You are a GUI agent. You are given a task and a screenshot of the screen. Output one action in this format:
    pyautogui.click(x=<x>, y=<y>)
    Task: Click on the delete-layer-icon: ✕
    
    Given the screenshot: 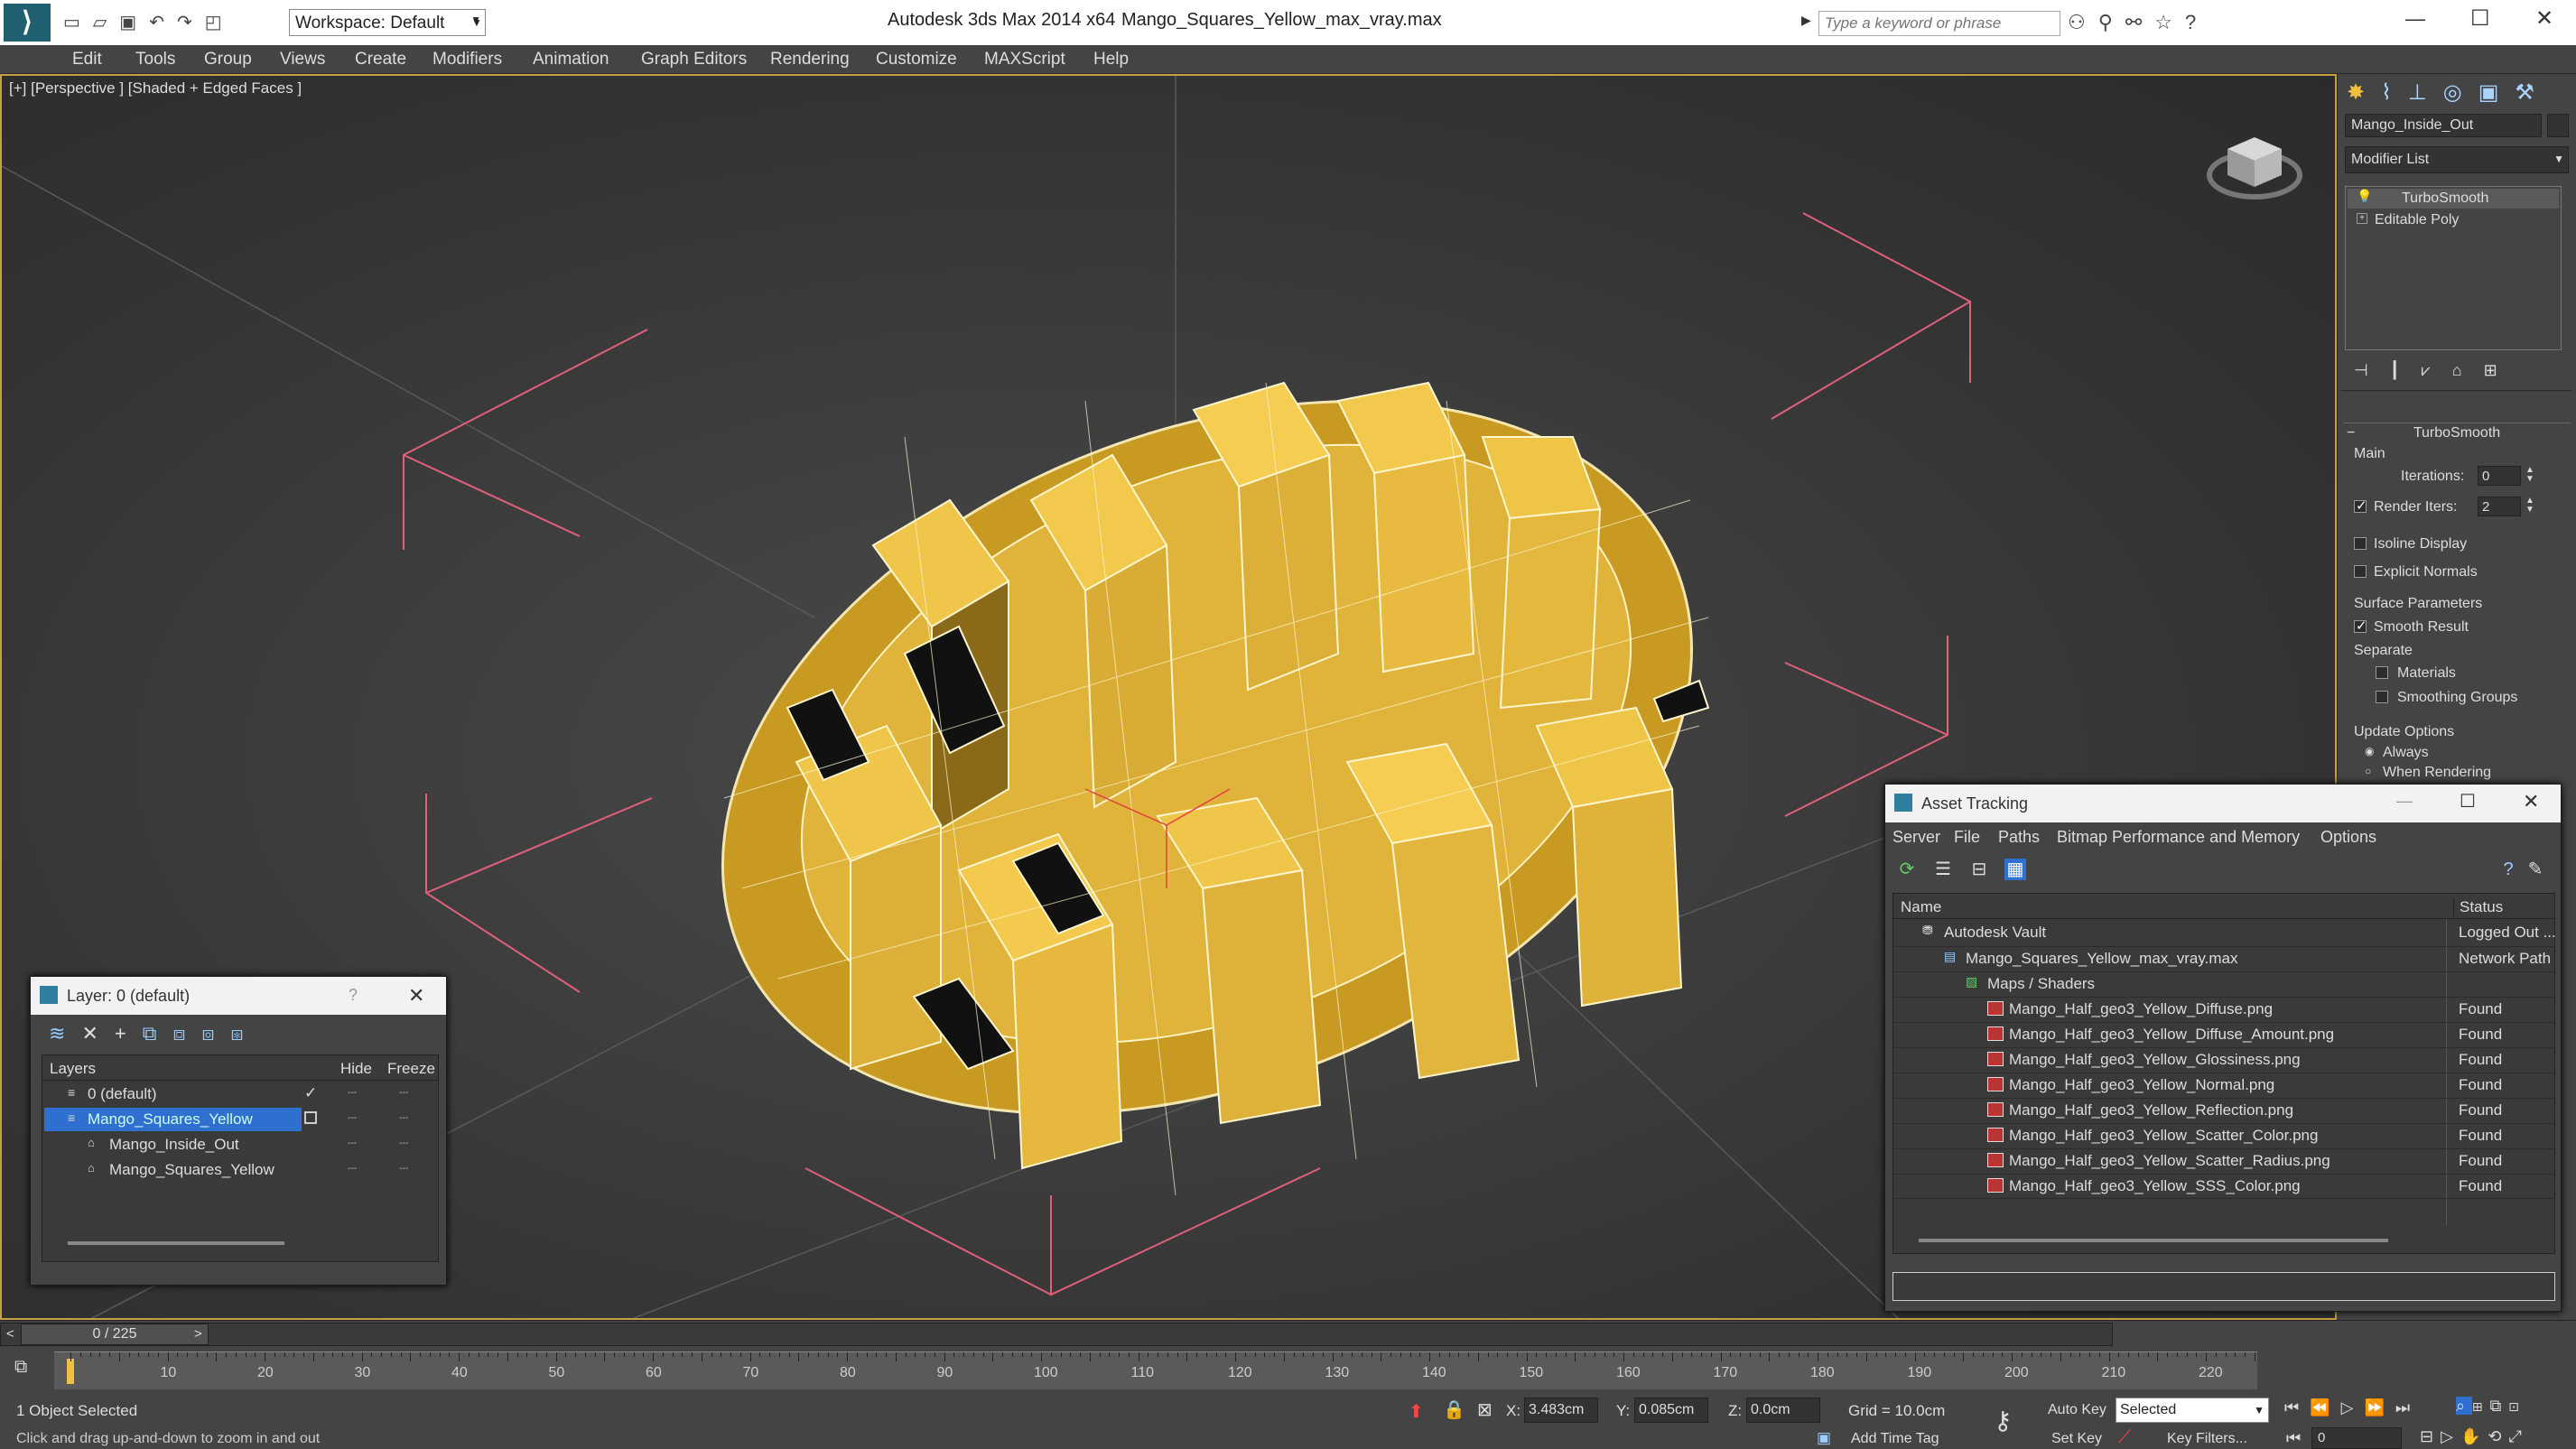 What is the action you would take?
    pyautogui.click(x=97, y=1033)
    